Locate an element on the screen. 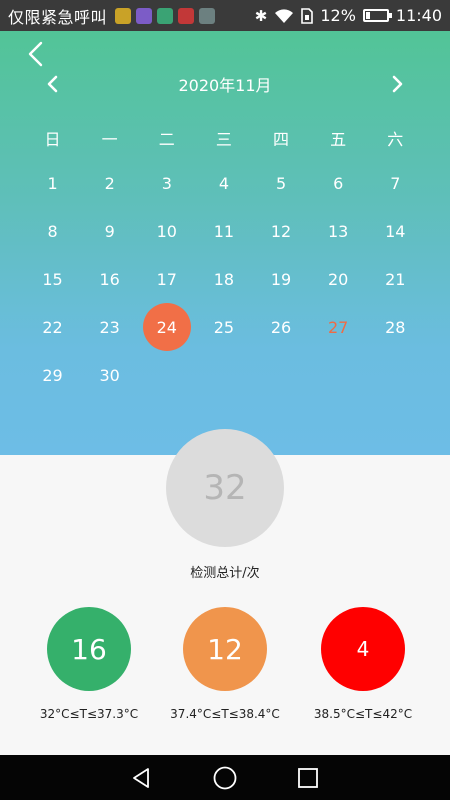 This screenshot has width=450, height=800. stat-range-label: 32°C≤T≤37.3°C is located at coordinates (89, 714).